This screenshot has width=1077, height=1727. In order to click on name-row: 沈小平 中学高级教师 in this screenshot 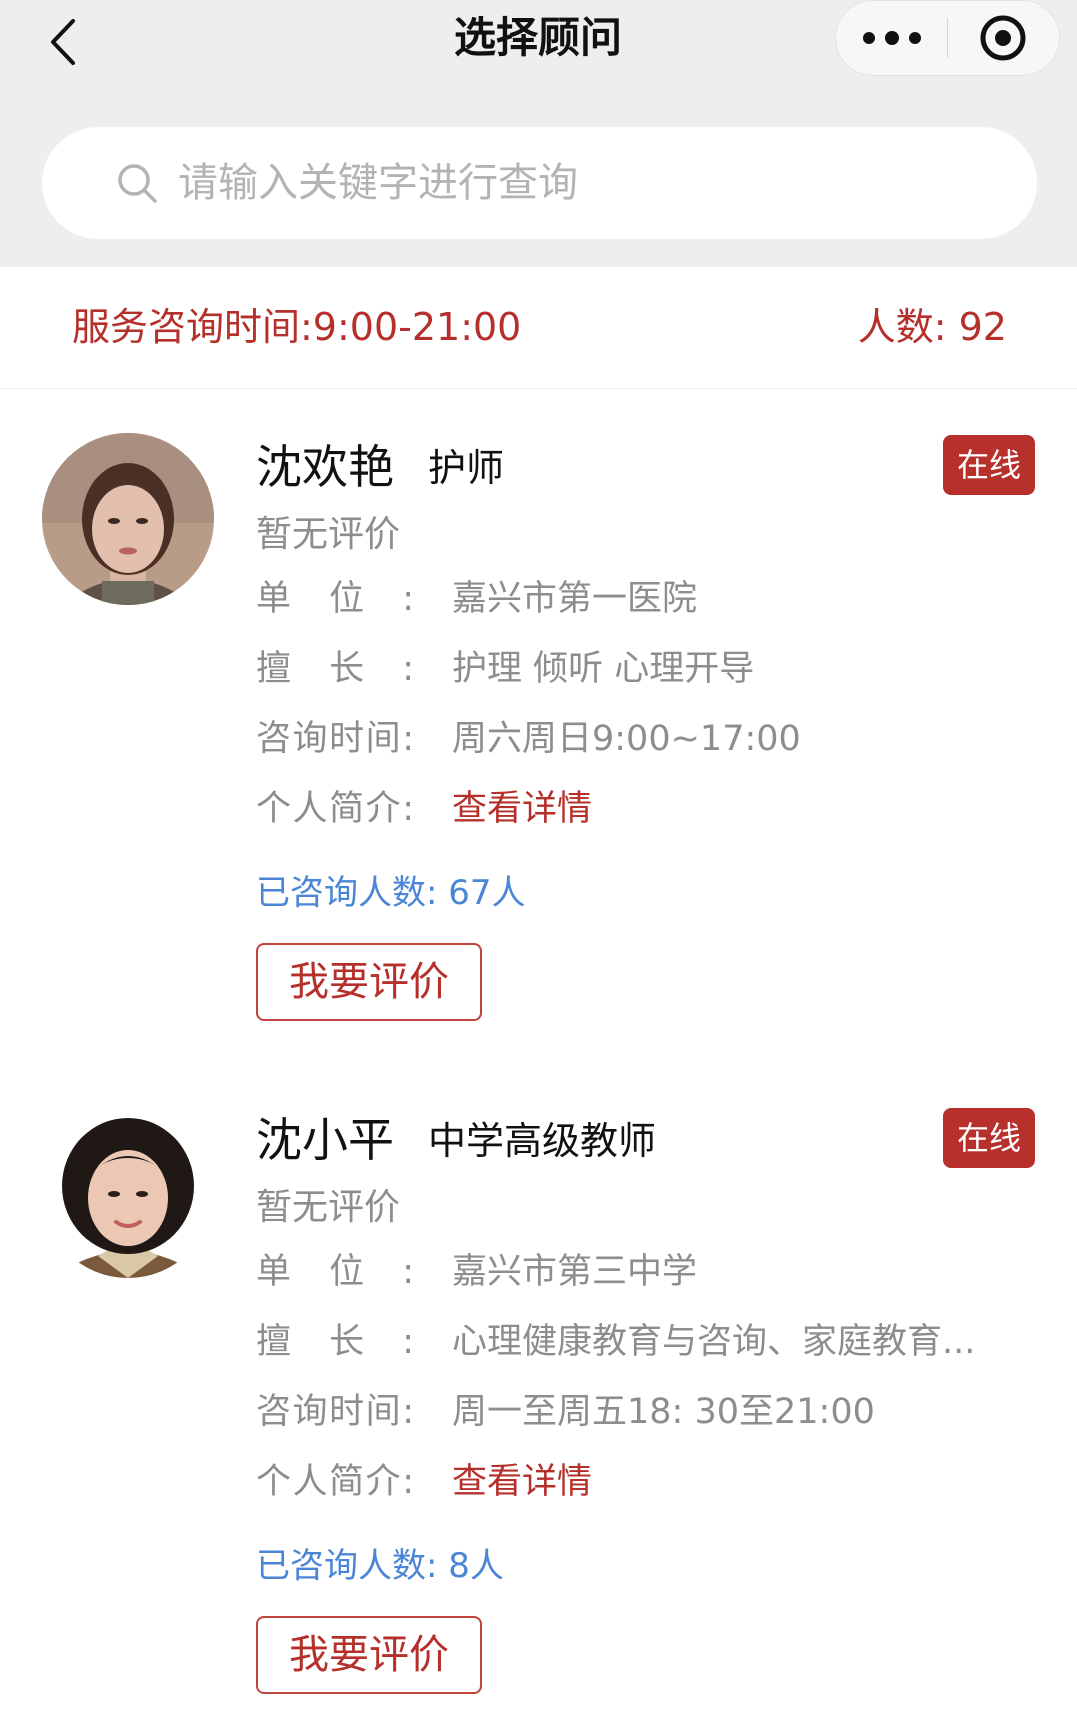, I will do `click(456, 1137)`.